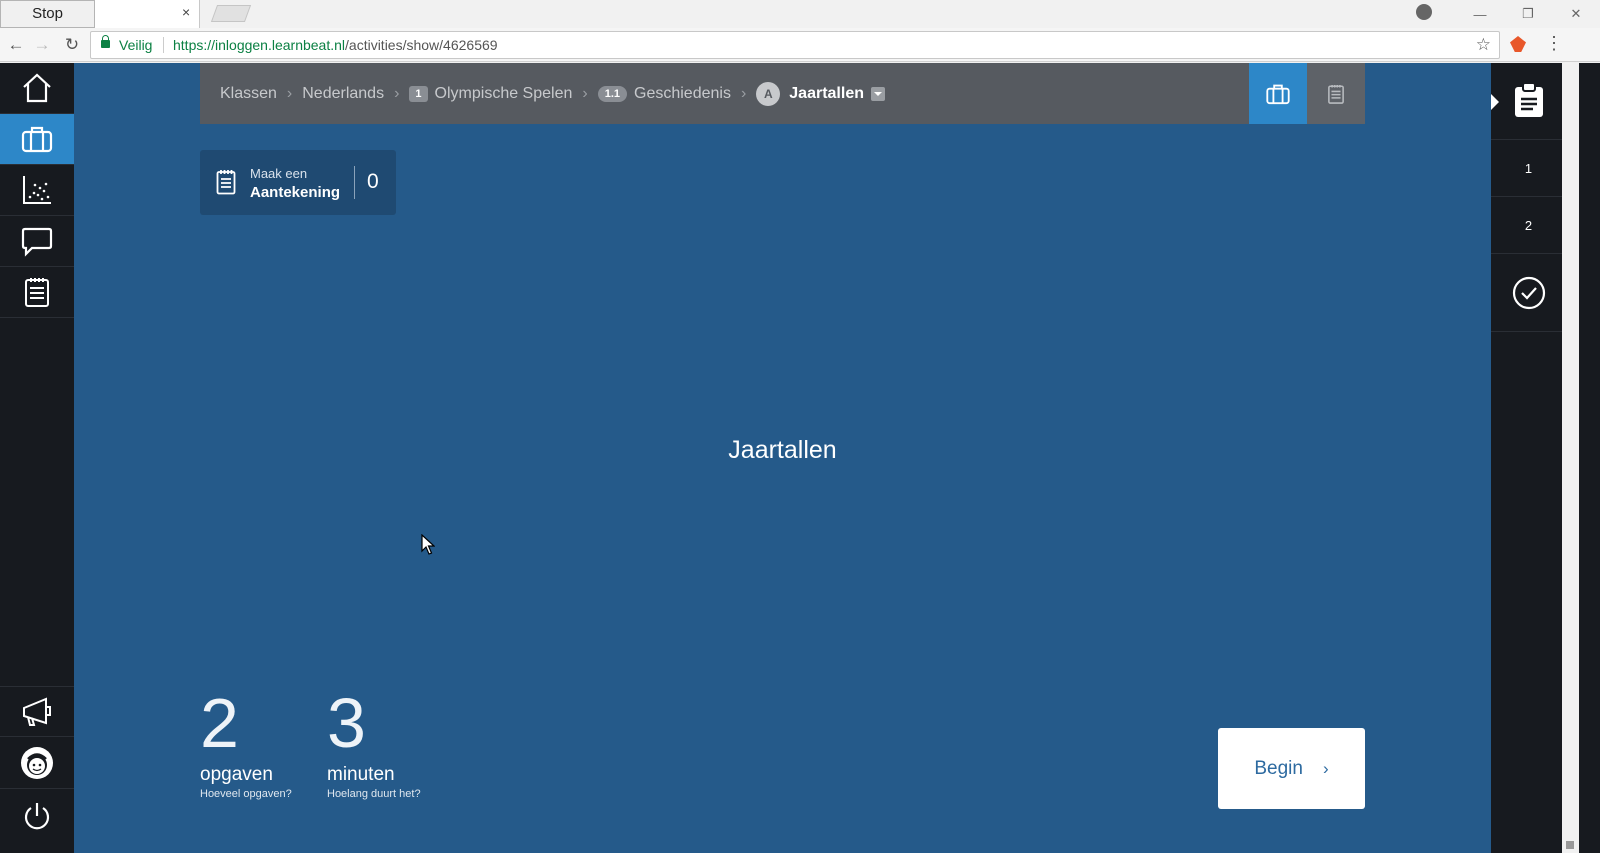  Describe the element at coordinates (16, 45) in the screenshot. I see `back-icon: ←` at that location.